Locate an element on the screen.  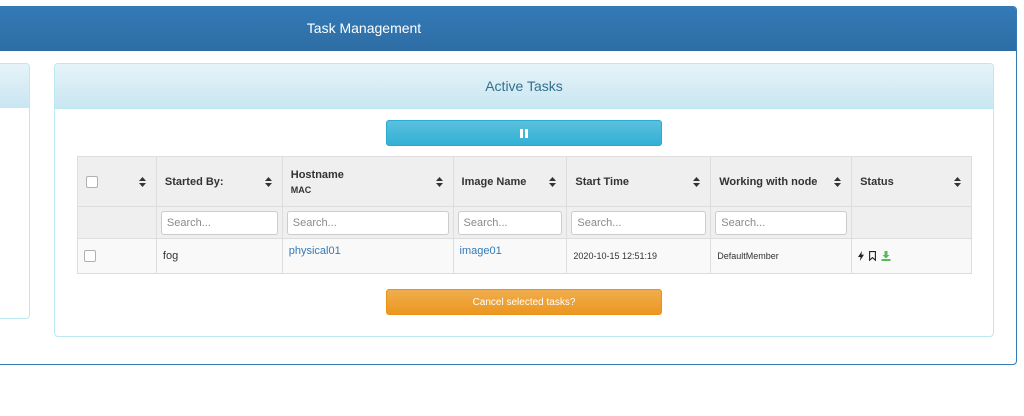
row-select-cell is located at coordinates (117, 256).